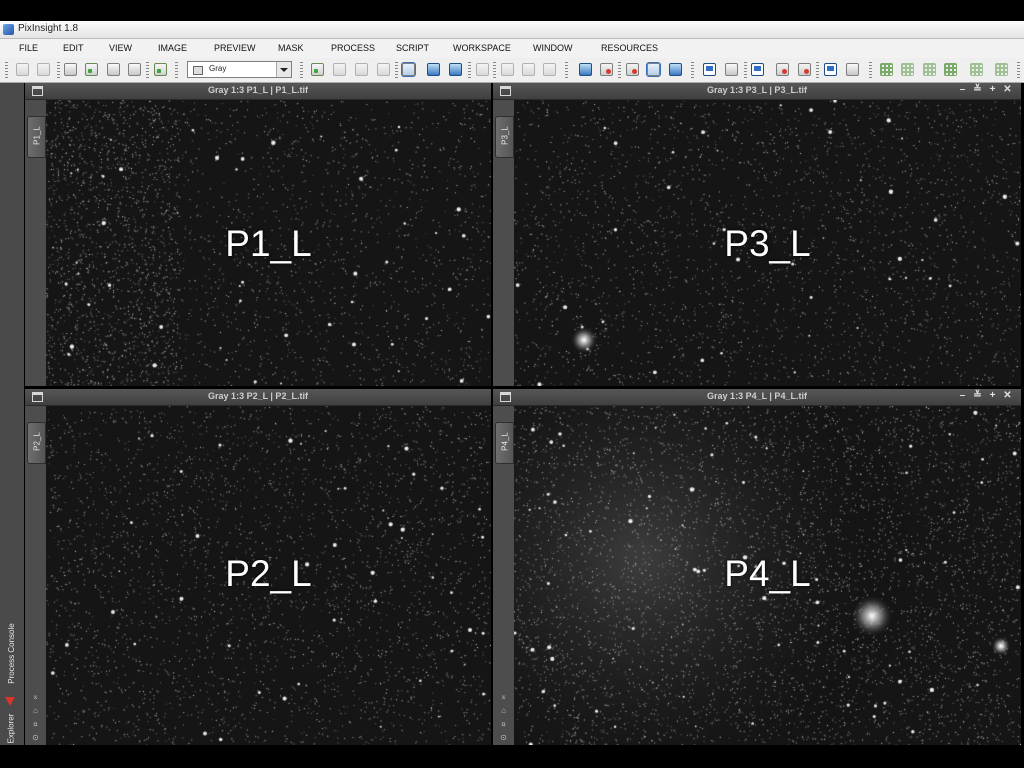 The width and height of the screenshot is (1024, 768). What do you see at coordinates (549, 69) in the screenshot?
I see `mask-enable-icon` at bounding box center [549, 69].